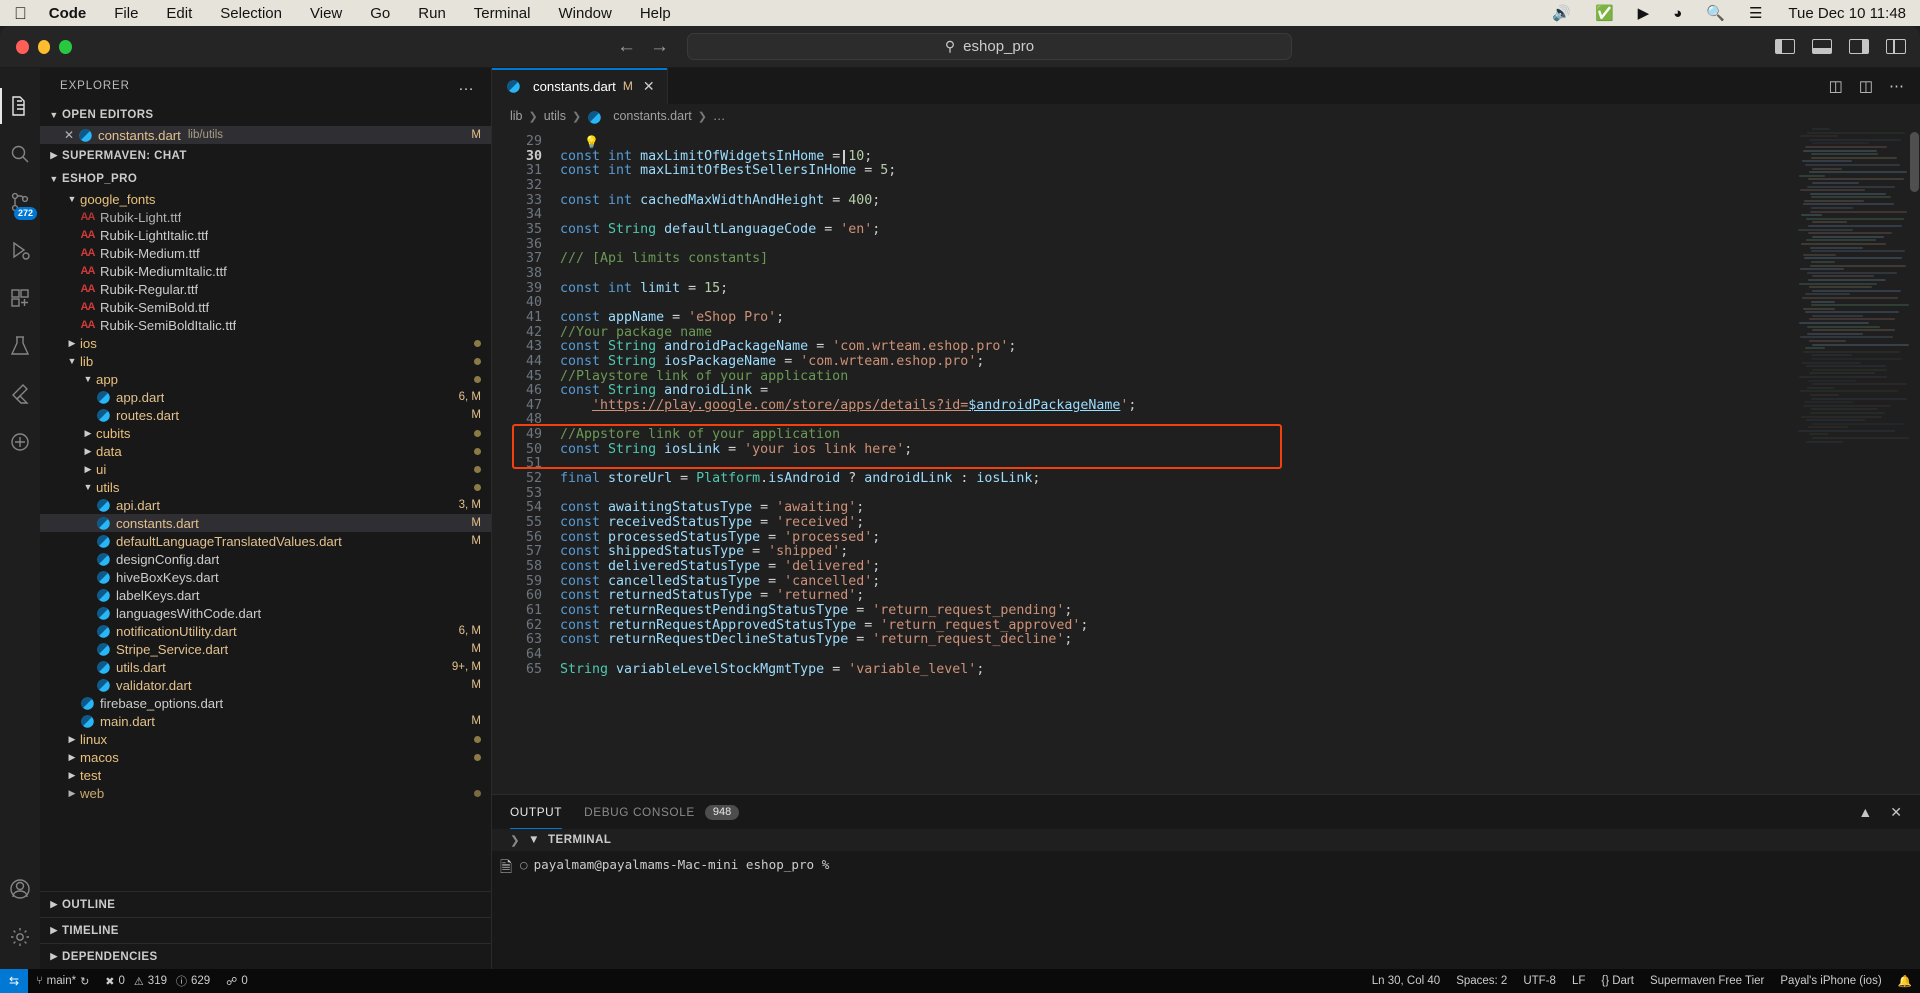  What do you see at coordinates (265, 469) in the screenshot?
I see `tree-folder: ▶ ui` at bounding box center [265, 469].